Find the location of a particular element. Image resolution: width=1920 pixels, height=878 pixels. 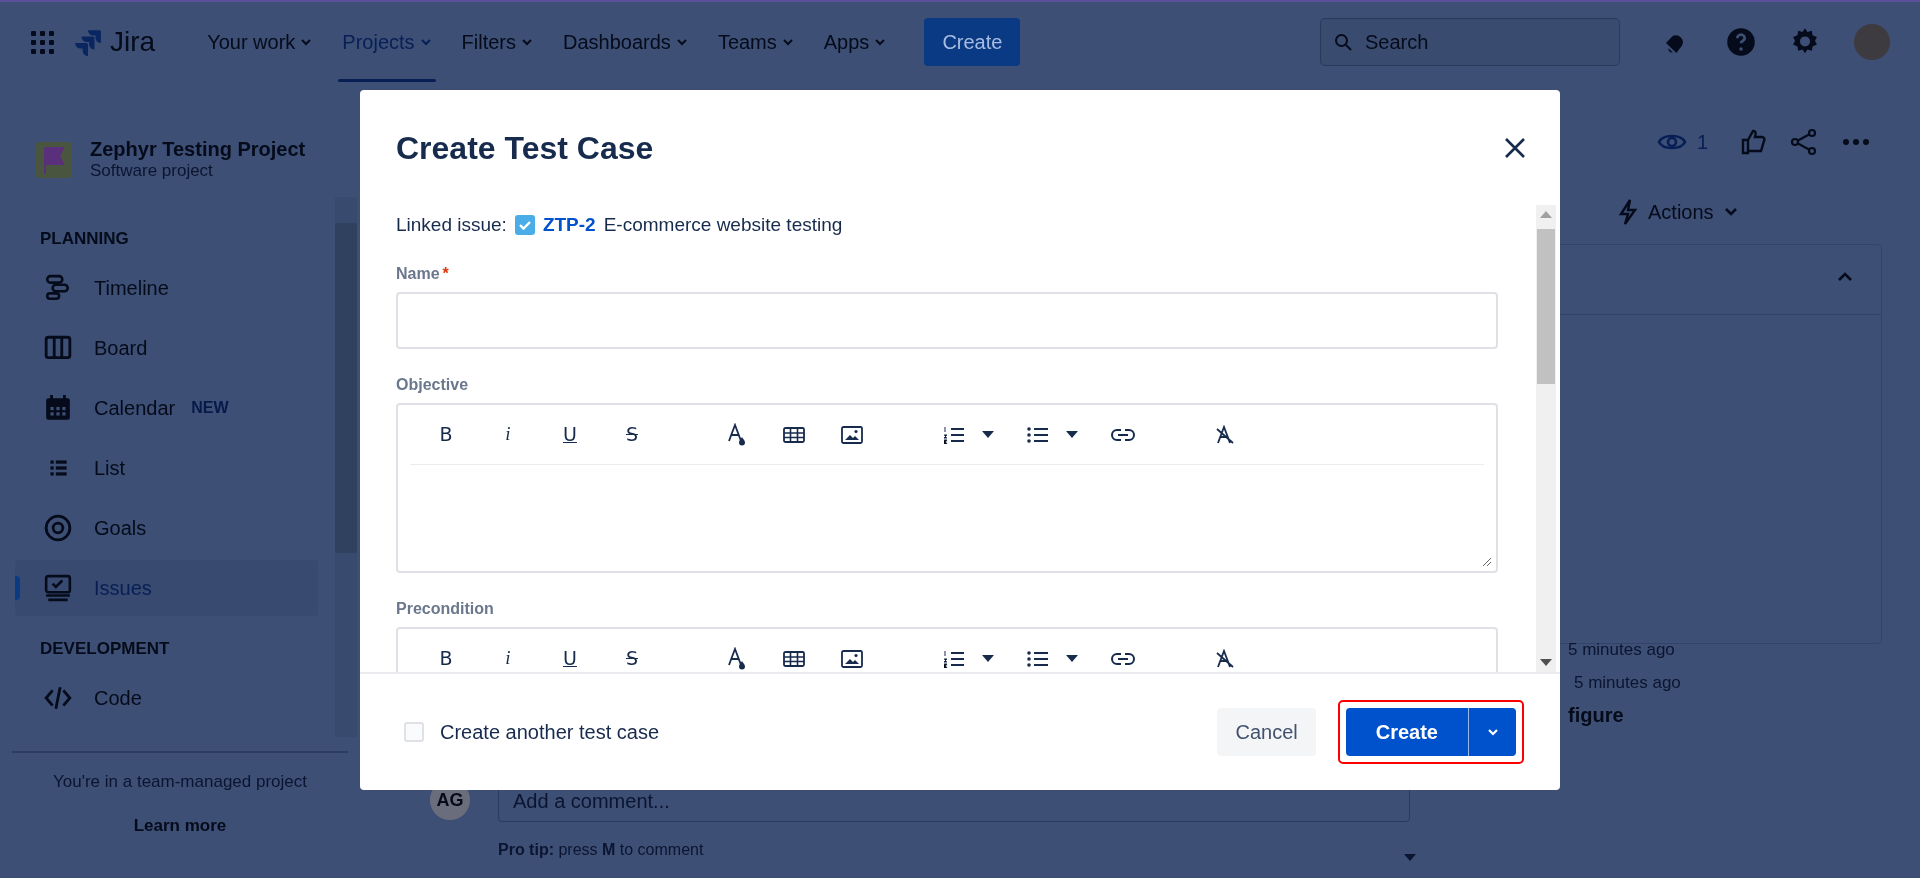

required-mark: * is located at coordinates (445, 274).